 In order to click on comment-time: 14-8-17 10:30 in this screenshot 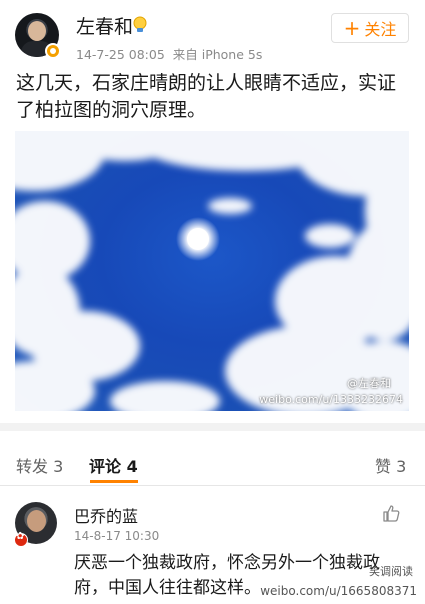, I will do `click(117, 536)`.